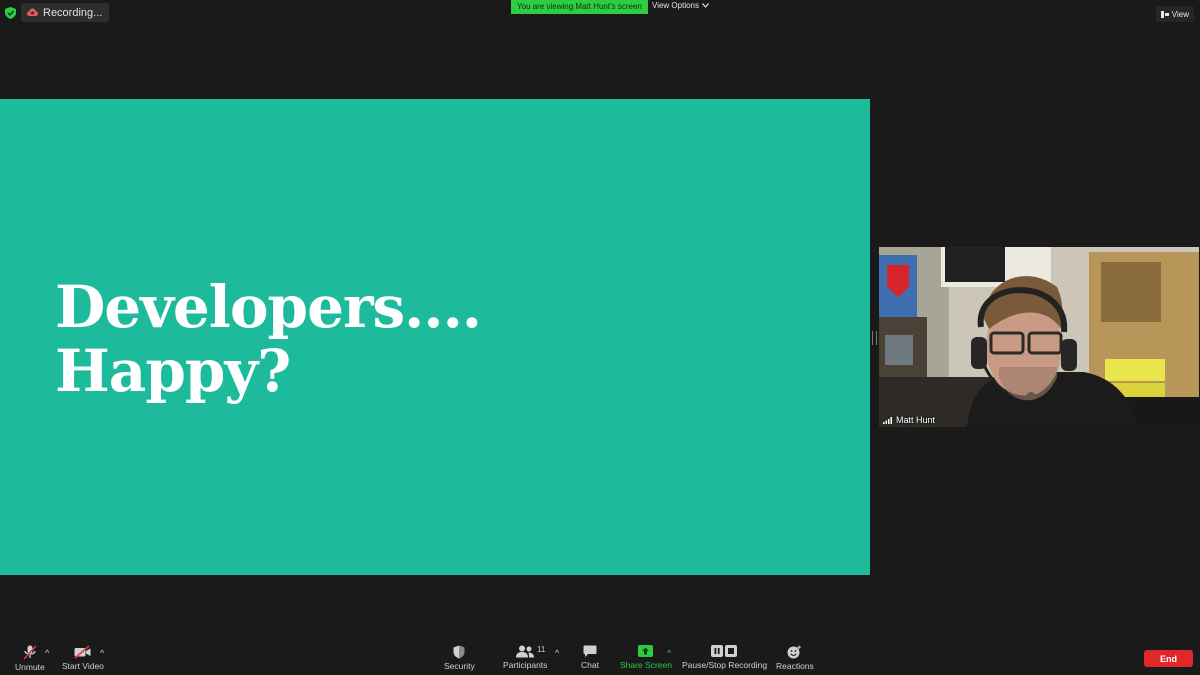  I want to click on smiley-reaction-icon, so click(794, 652).